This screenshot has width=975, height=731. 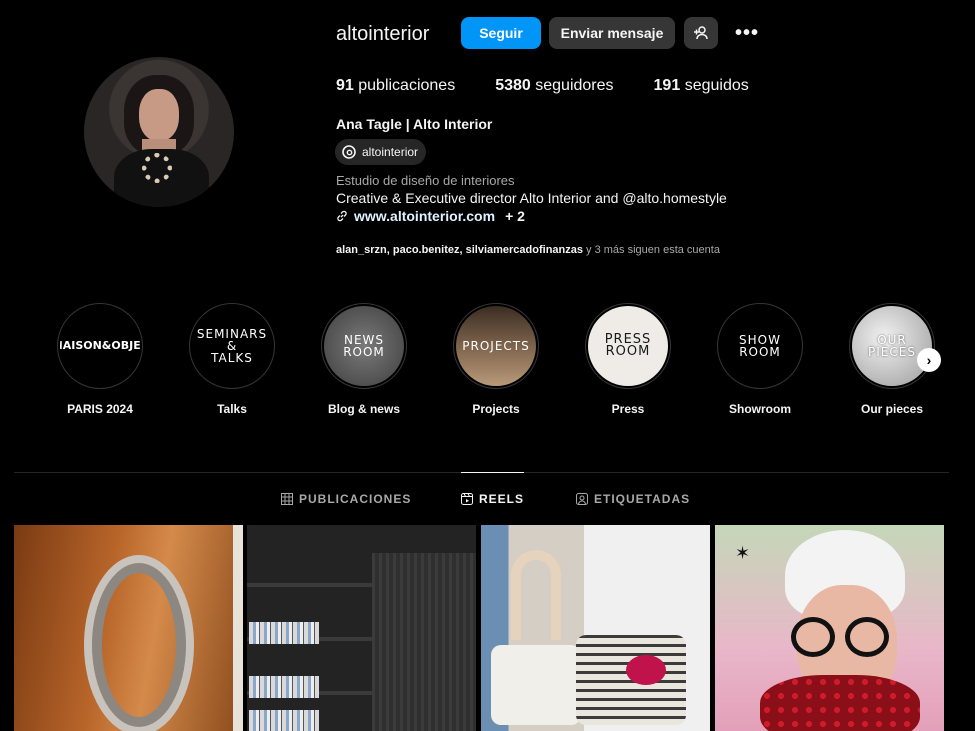 I want to click on highlight-blog-news: NEWS ROOM Blog & news, so click(x=364, y=359).